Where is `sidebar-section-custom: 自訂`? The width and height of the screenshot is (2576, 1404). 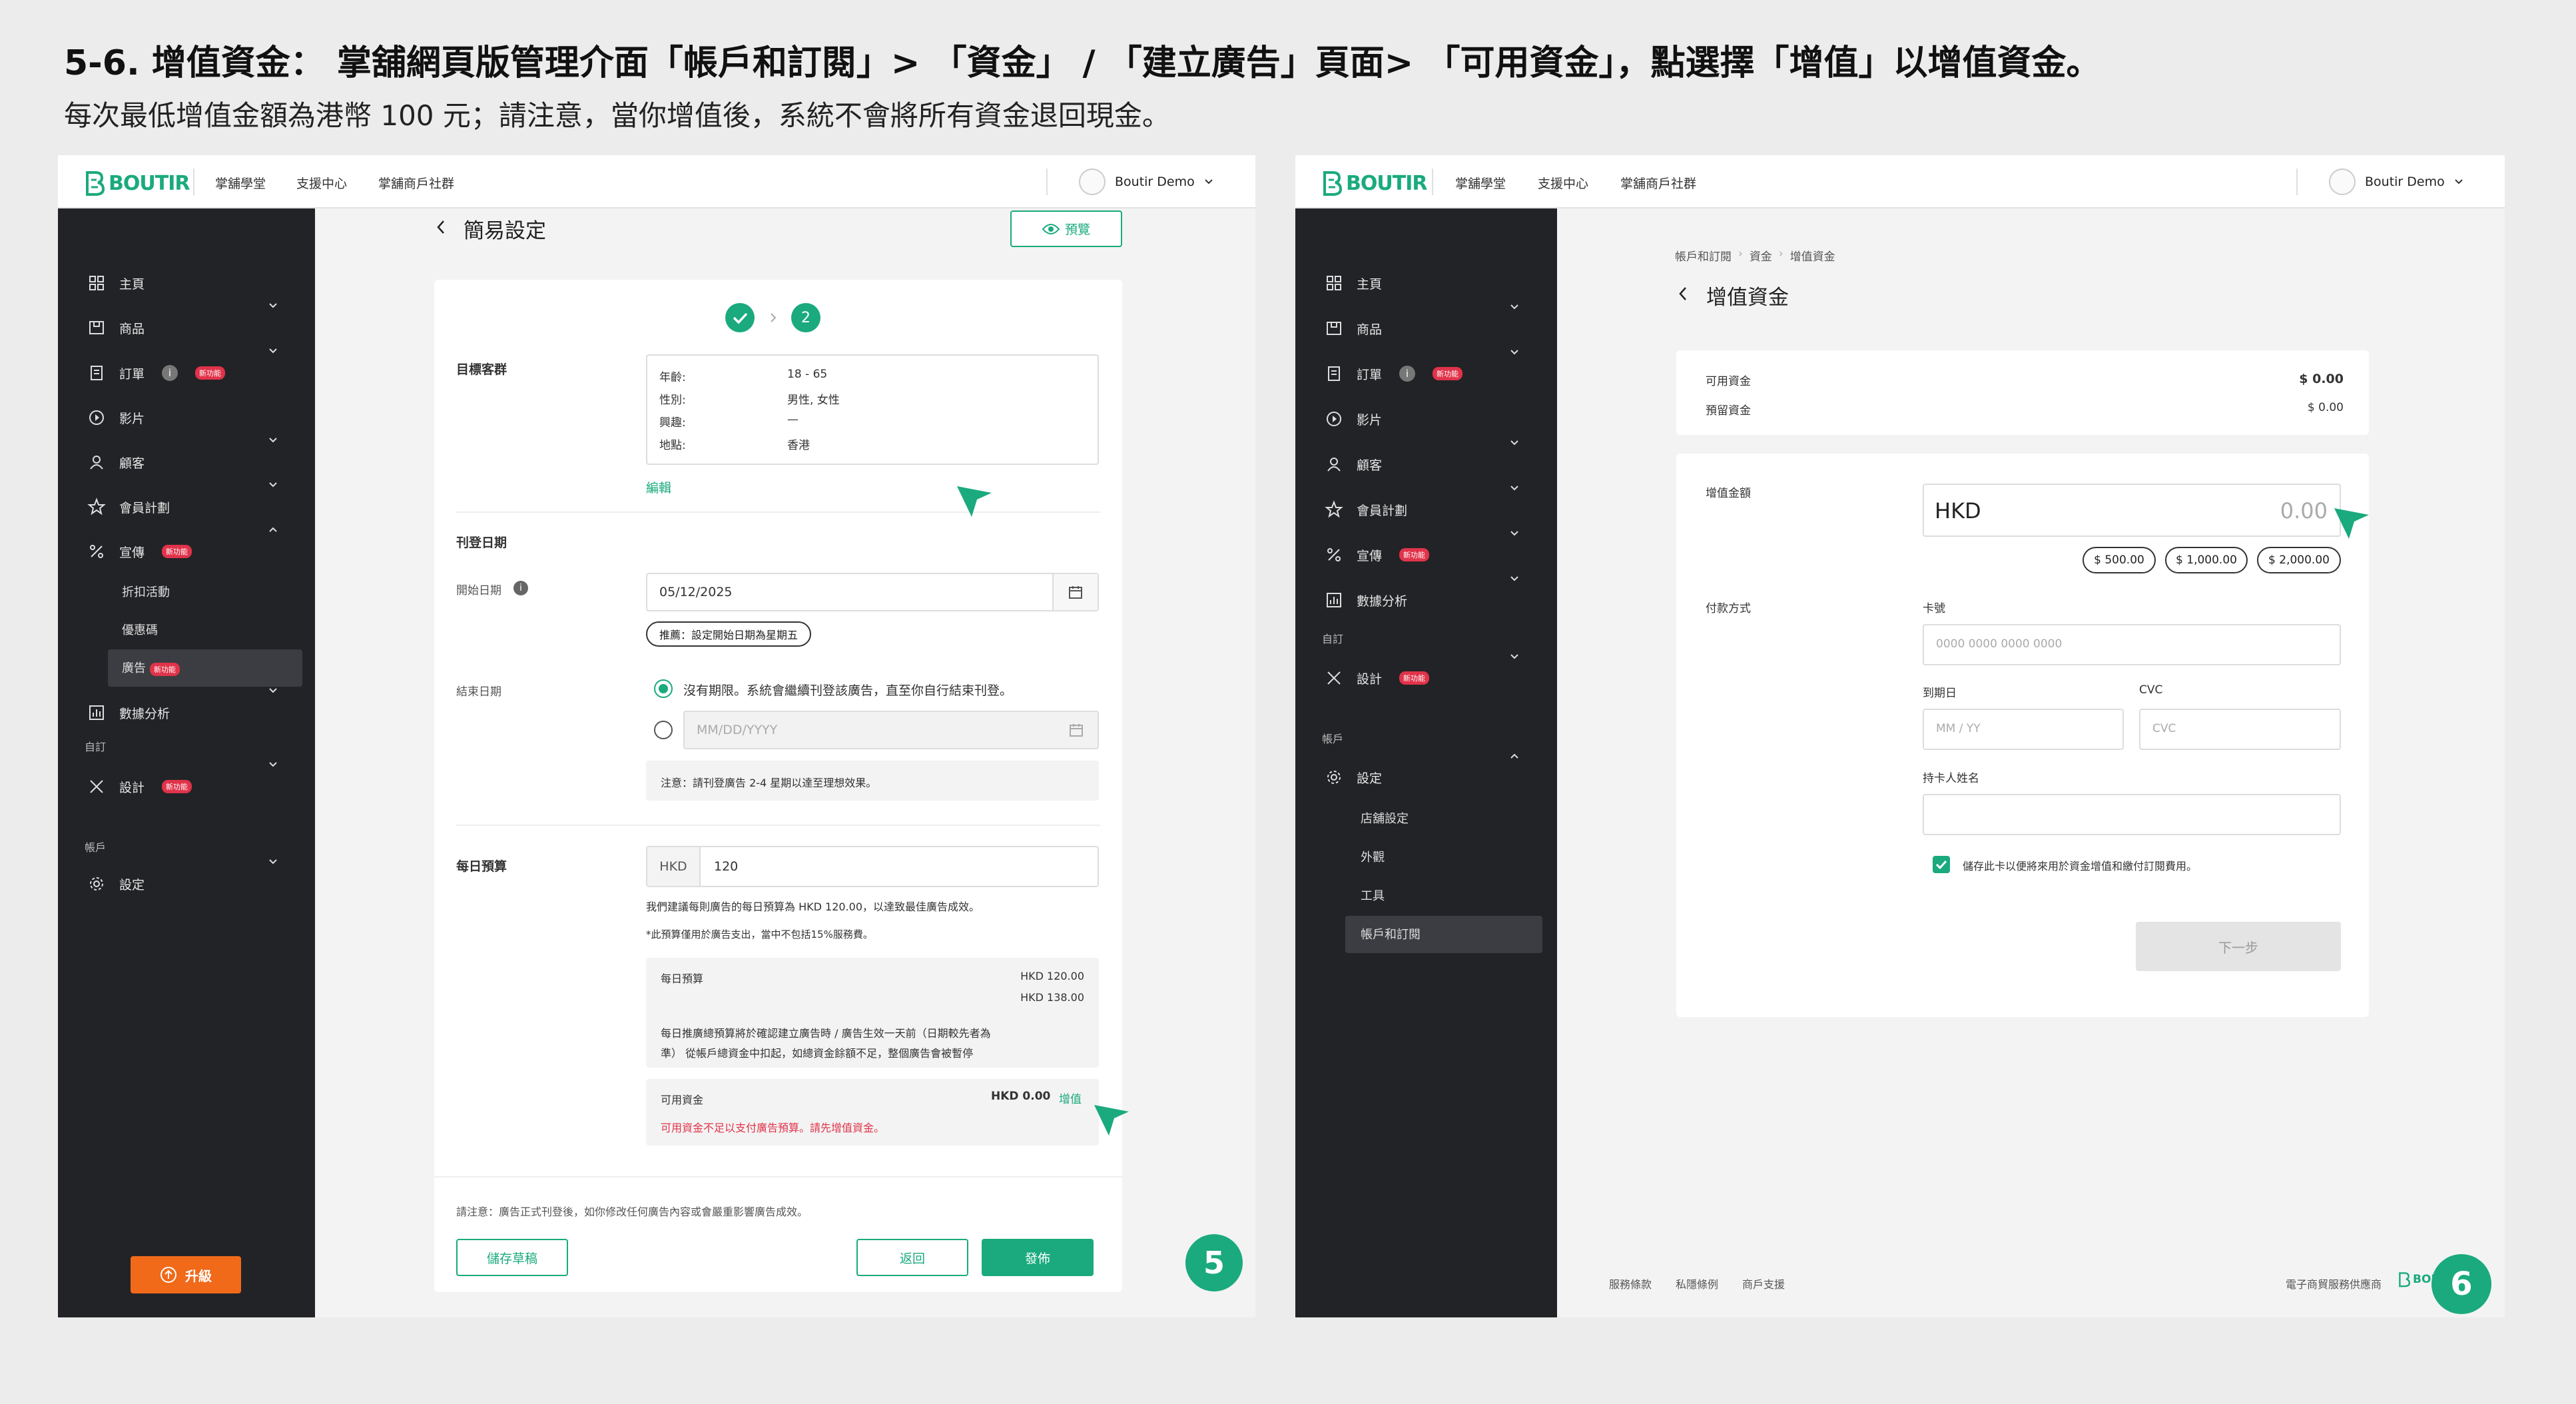 sidebar-section-custom: 自訂 is located at coordinates (96, 747).